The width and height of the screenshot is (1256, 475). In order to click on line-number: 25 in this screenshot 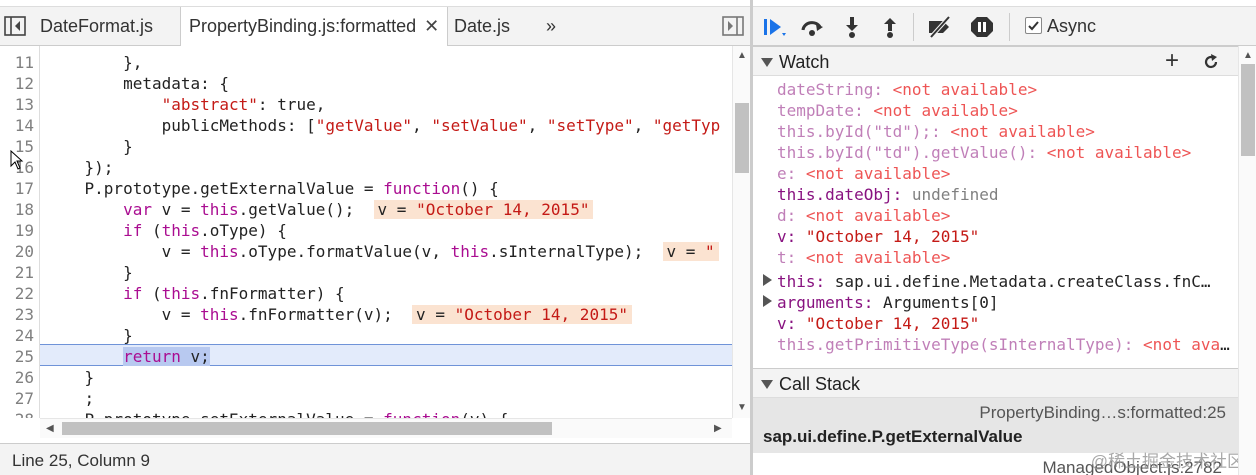, I will do `click(17, 356)`.